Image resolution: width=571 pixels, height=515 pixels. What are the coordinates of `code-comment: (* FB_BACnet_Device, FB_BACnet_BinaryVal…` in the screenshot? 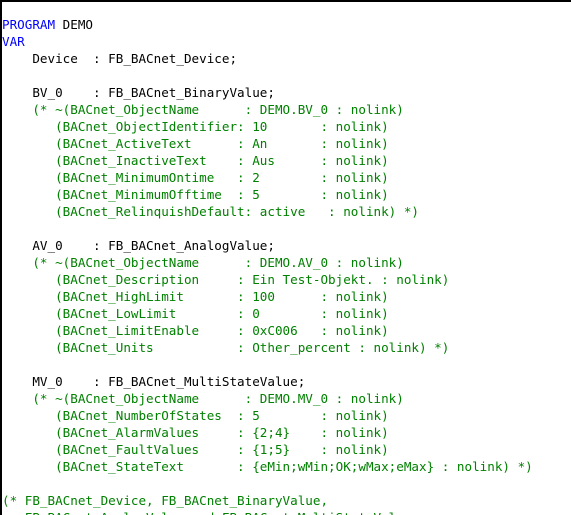 It's located at (165, 500).